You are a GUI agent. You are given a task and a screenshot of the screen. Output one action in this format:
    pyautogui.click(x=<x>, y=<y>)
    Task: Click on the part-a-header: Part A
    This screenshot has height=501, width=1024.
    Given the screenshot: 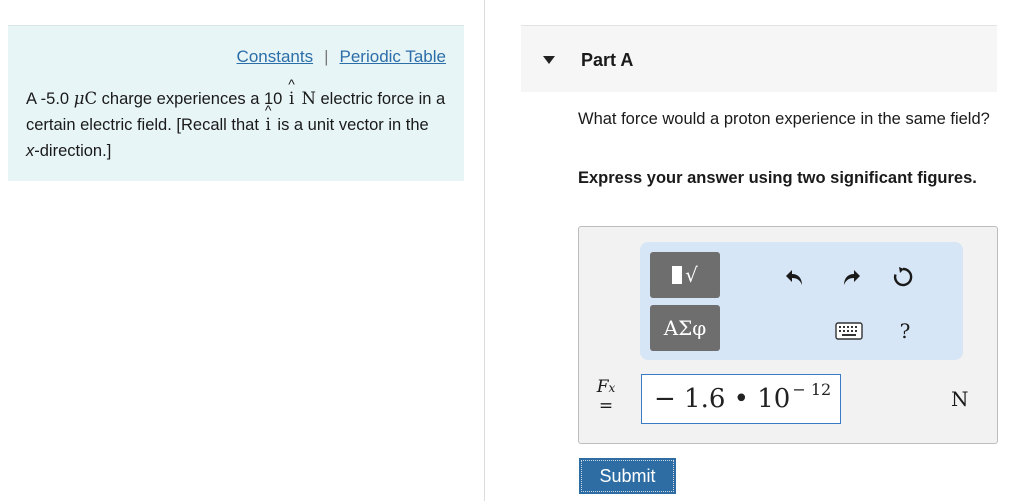 What is the action you would take?
    pyautogui.click(x=759, y=58)
    